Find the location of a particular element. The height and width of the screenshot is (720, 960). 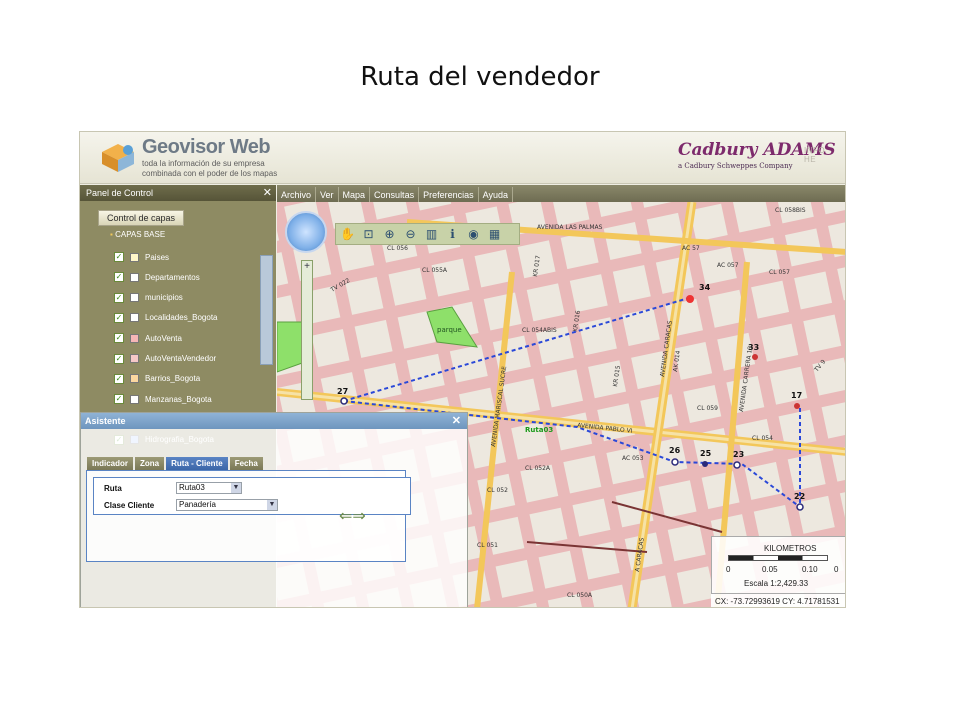

info-icon: ℹ is located at coordinates (452, 234).